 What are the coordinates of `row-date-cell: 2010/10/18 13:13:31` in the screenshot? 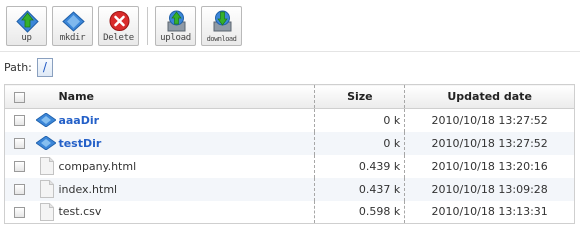 It's located at (489, 212).